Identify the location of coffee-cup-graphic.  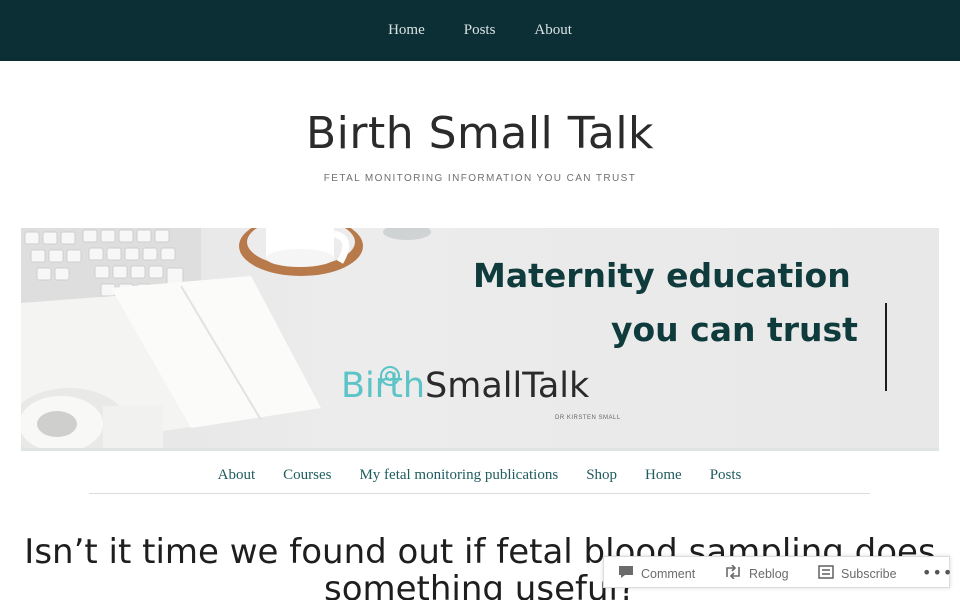
(335, 252).